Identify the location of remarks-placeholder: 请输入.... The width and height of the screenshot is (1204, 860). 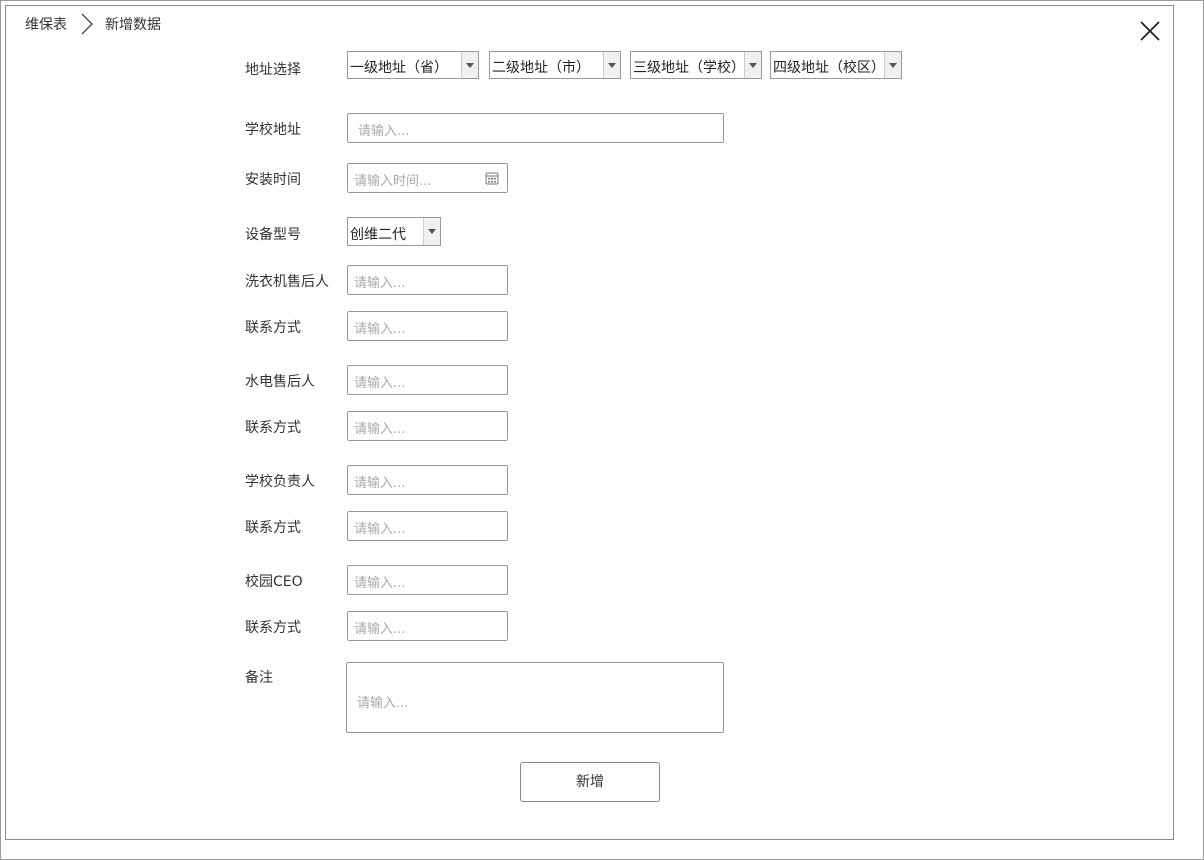
(383, 703).